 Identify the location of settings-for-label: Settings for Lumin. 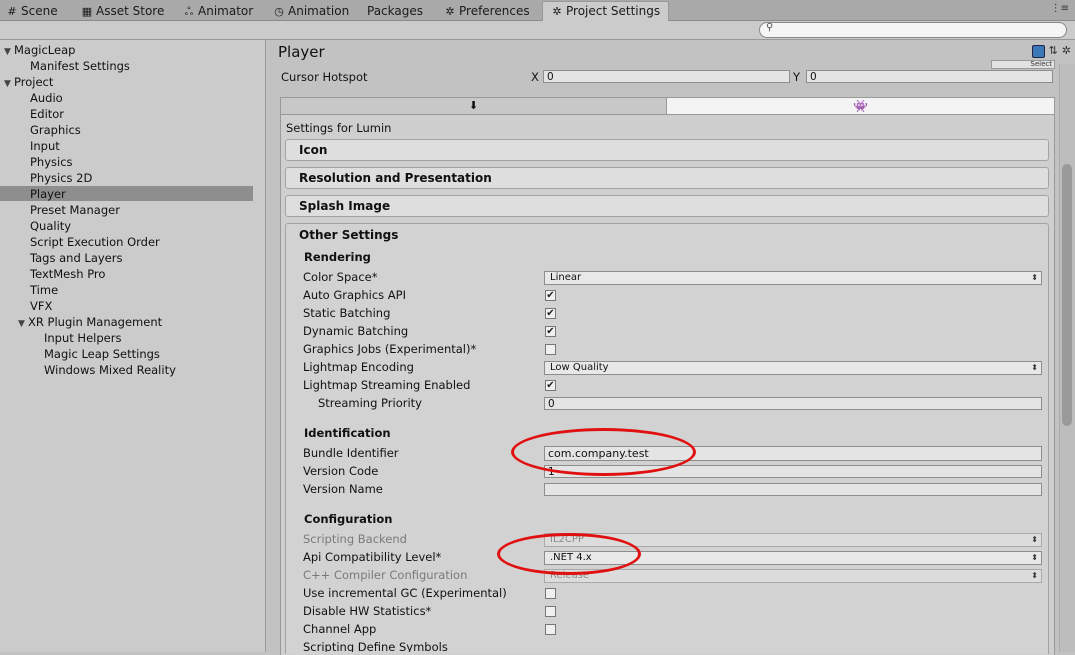
(339, 128).